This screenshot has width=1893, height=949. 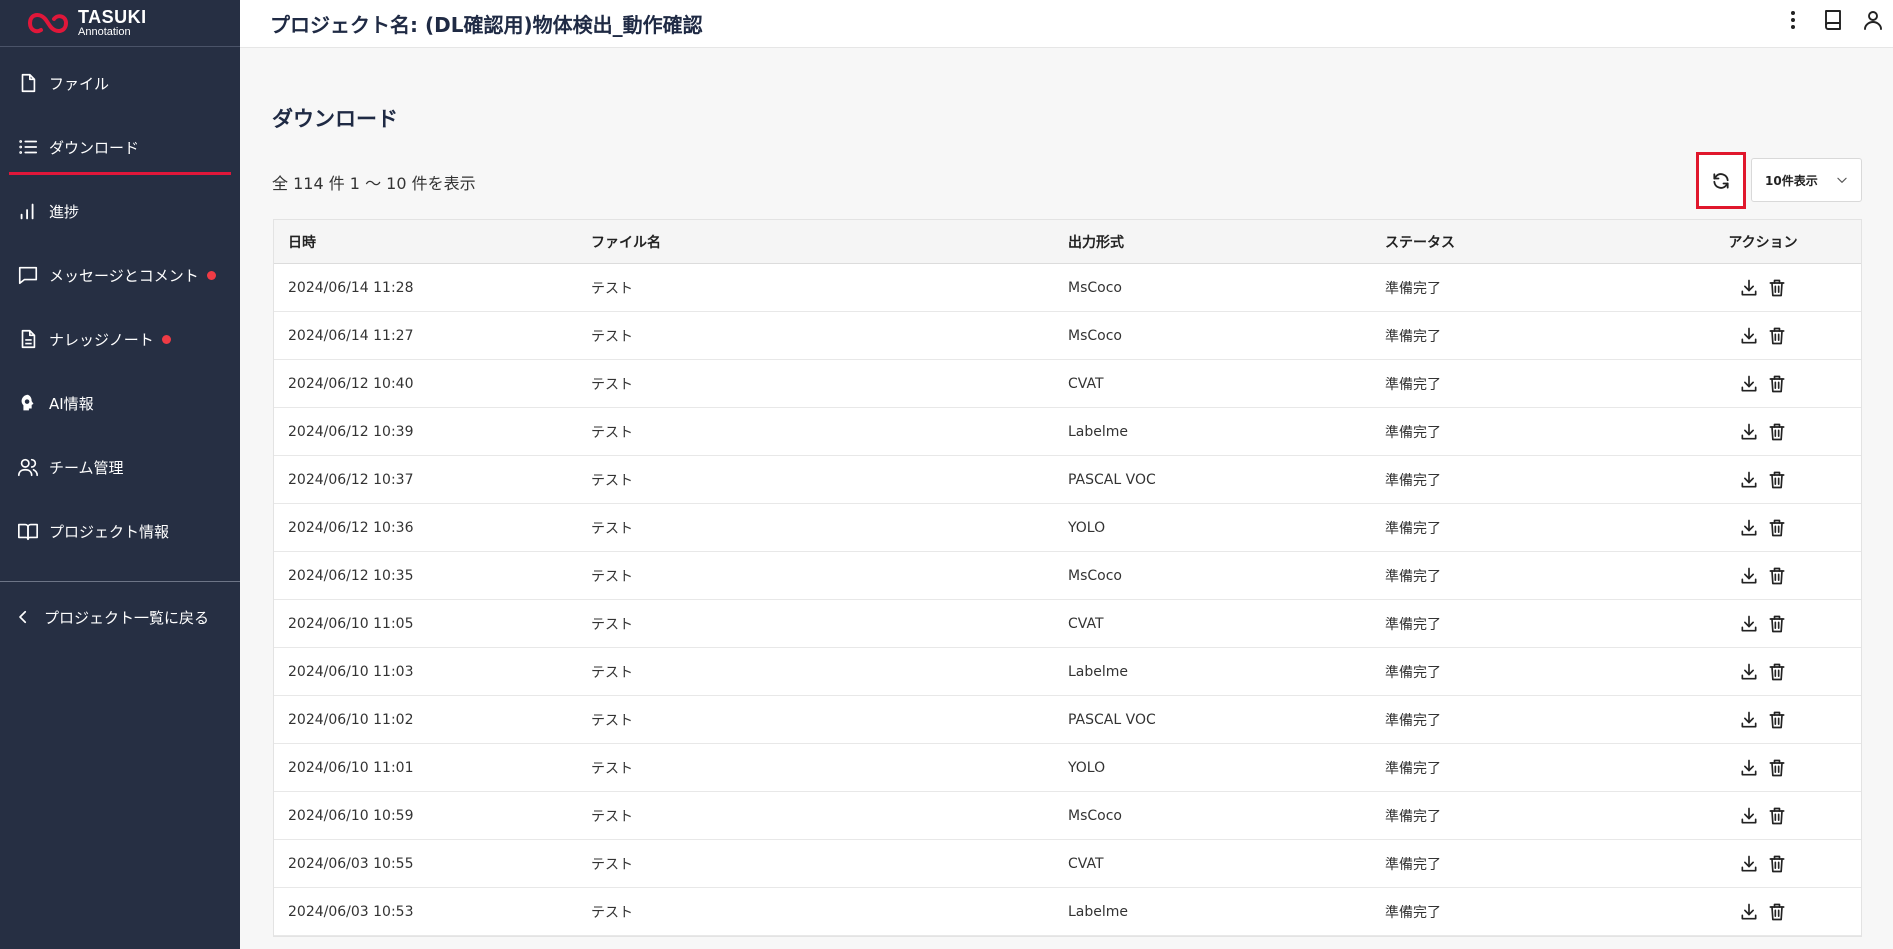 What do you see at coordinates (124, 275) in the screenshot?
I see `sidebar-item-label: メッセージとコメント` at bounding box center [124, 275].